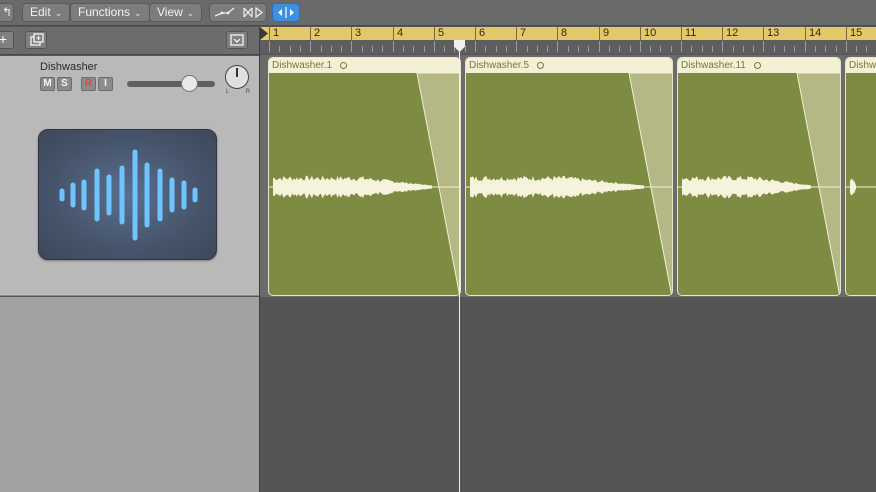 Image resolution: width=876 pixels, height=492 pixels. I want to click on solo-button: S, so click(64, 84).